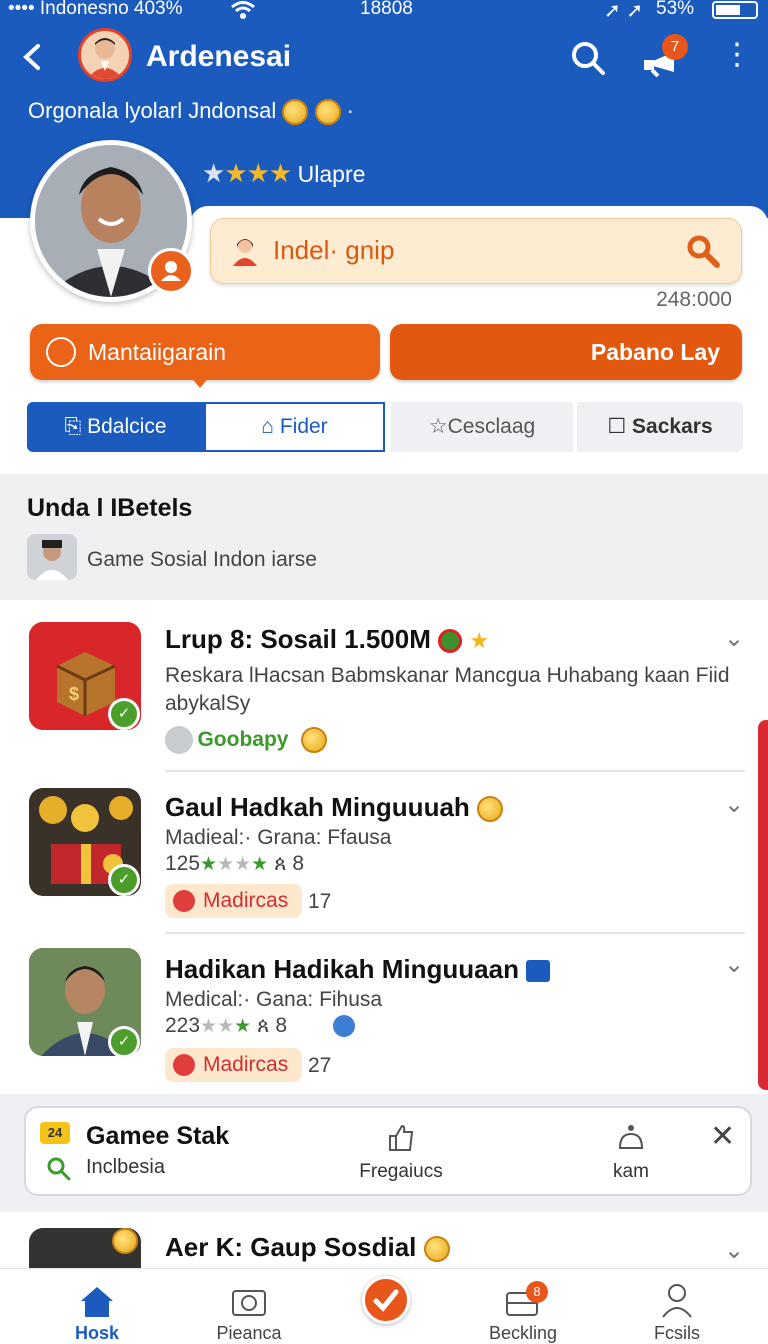  Describe the element at coordinates (537, 1292) in the screenshot. I see `nav-badge: 8` at that location.